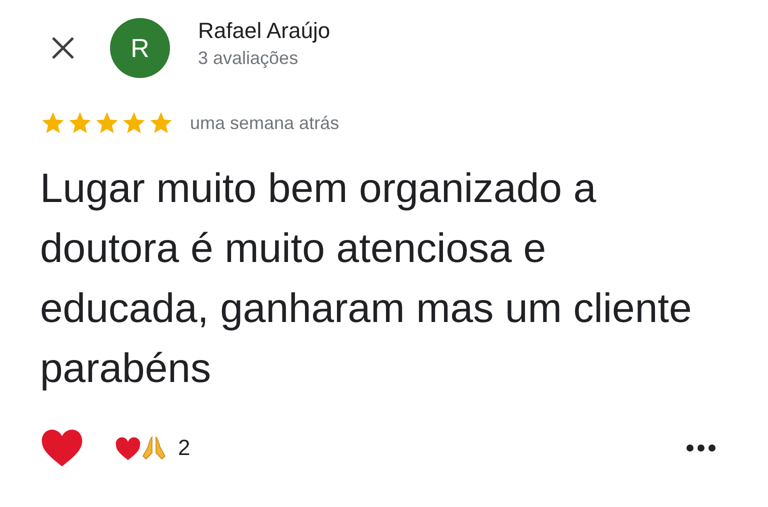 This screenshot has width=768, height=507. What do you see at coordinates (184, 448) in the screenshot?
I see `reaction-count: 2` at bounding box center [184, 448].